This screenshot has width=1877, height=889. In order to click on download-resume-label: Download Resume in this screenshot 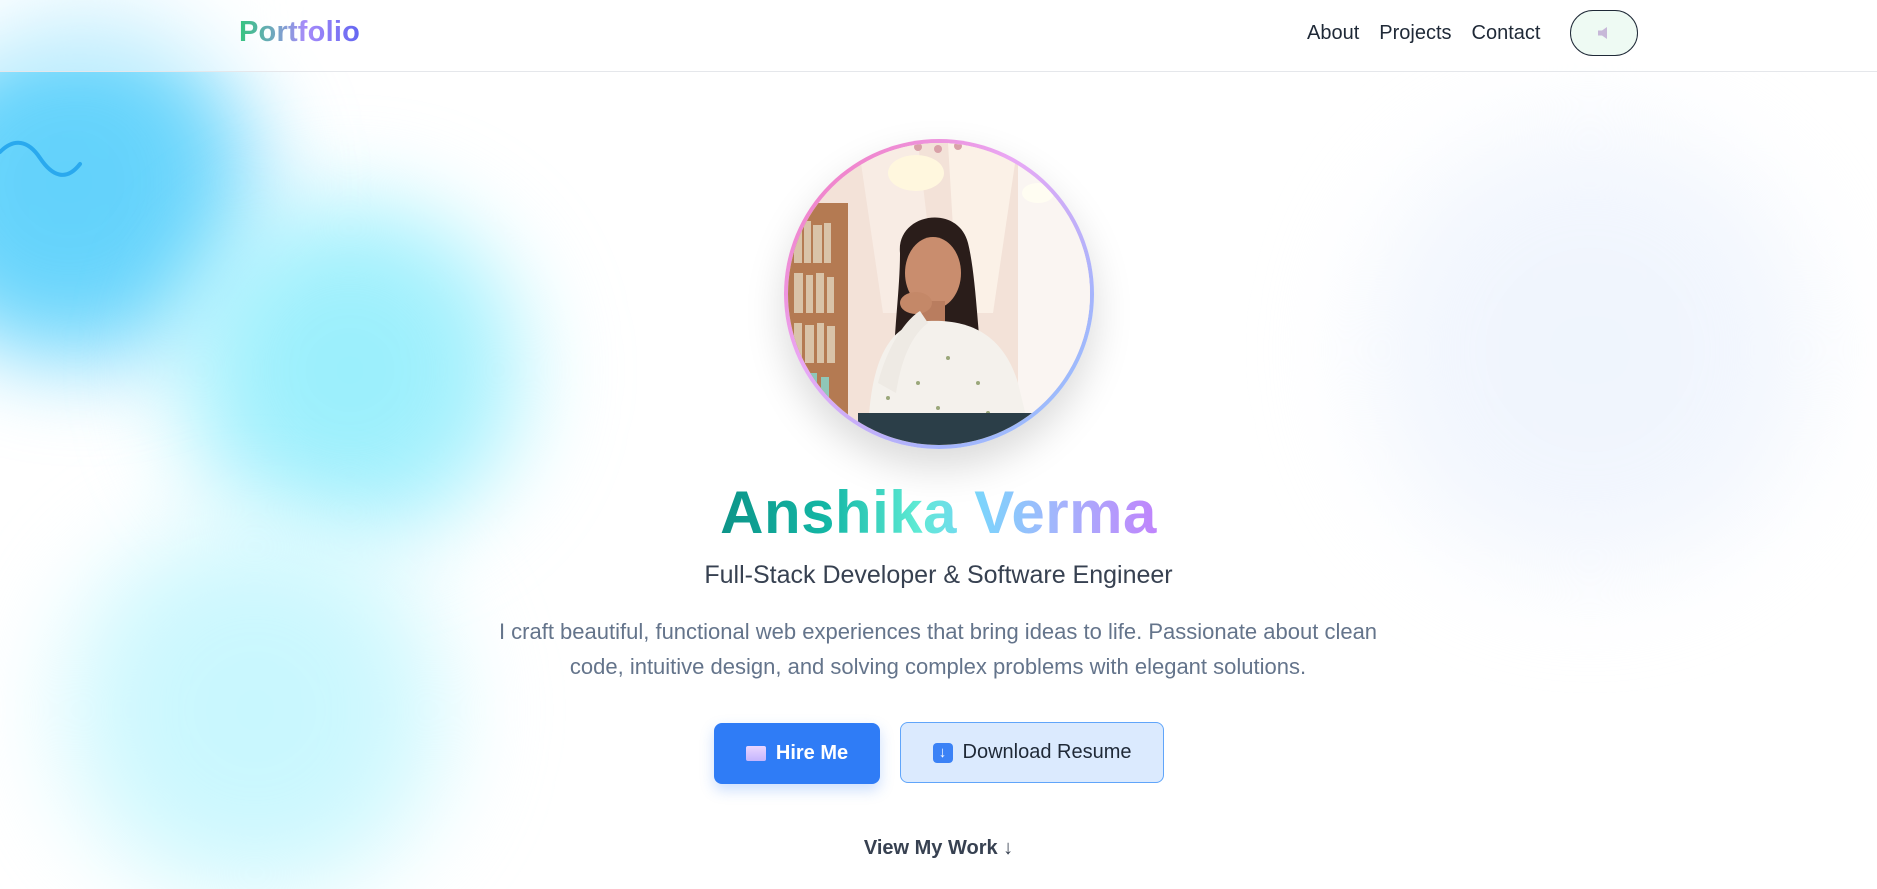, I will do `click(1047, 752)`.